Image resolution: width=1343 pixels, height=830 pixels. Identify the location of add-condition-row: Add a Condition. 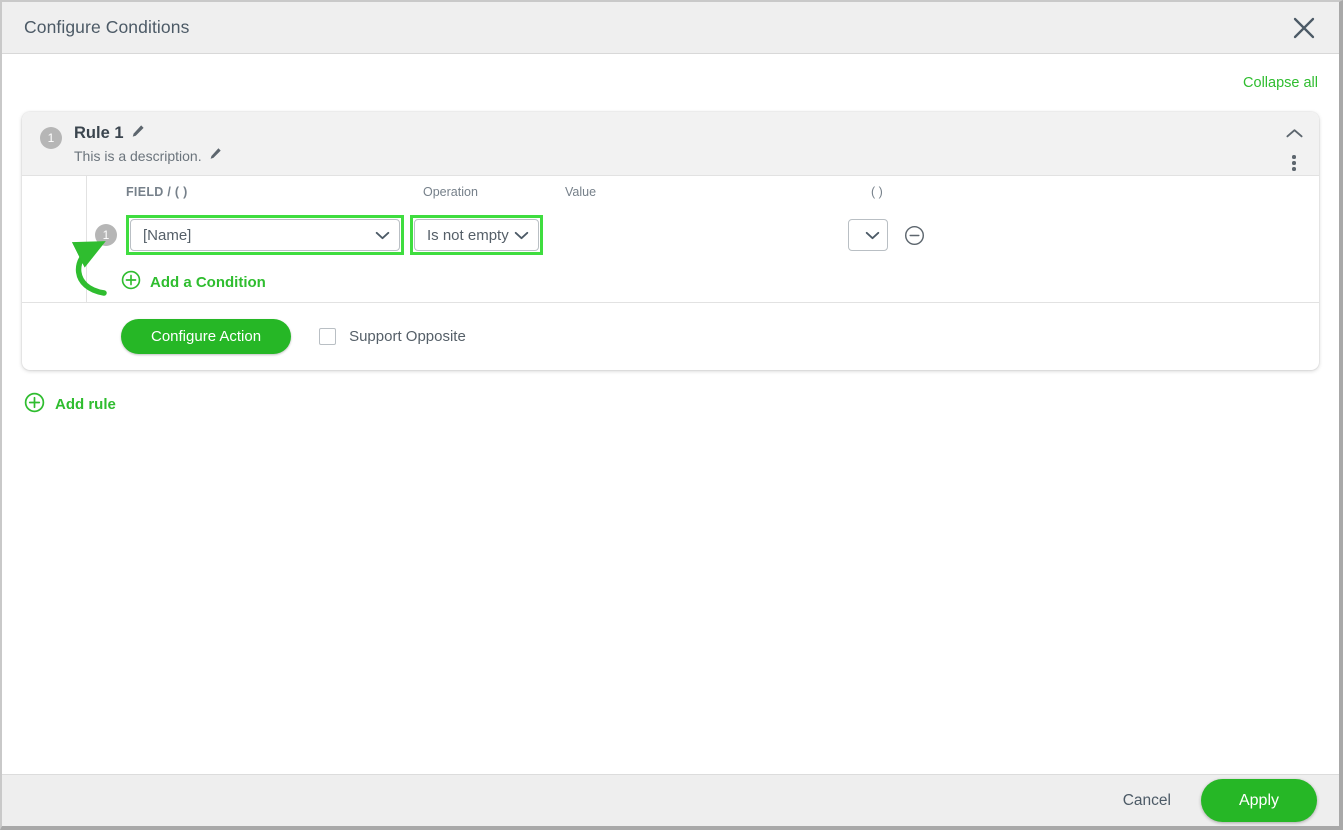
(670, 282).